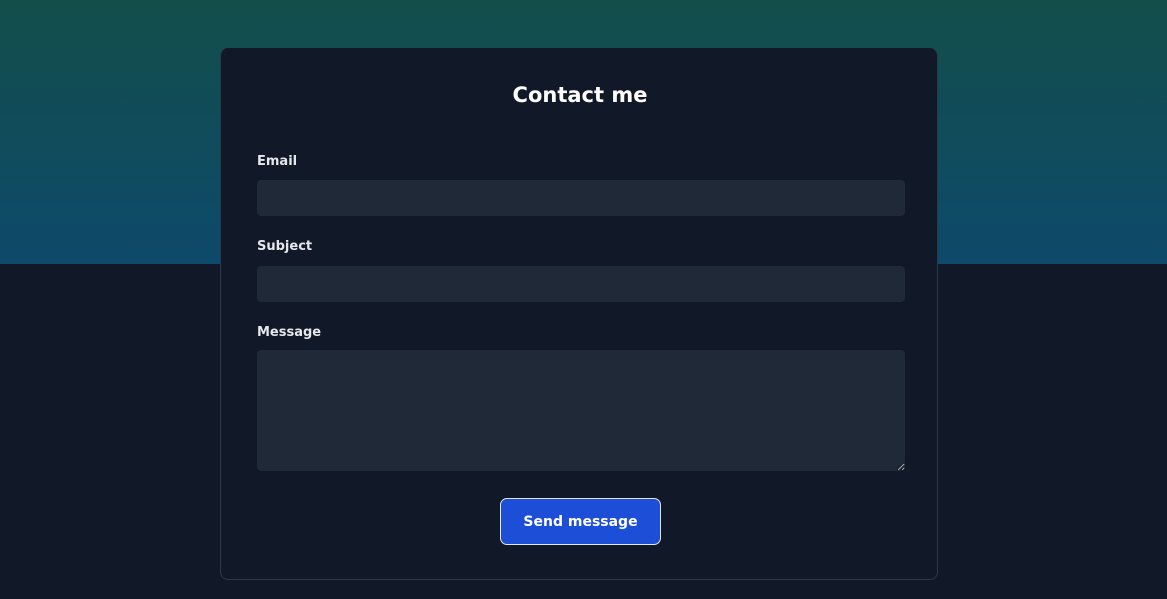 The height and width of the screenshot is (599, 1167). I want to click on email-label: Email, so click(277, 161).